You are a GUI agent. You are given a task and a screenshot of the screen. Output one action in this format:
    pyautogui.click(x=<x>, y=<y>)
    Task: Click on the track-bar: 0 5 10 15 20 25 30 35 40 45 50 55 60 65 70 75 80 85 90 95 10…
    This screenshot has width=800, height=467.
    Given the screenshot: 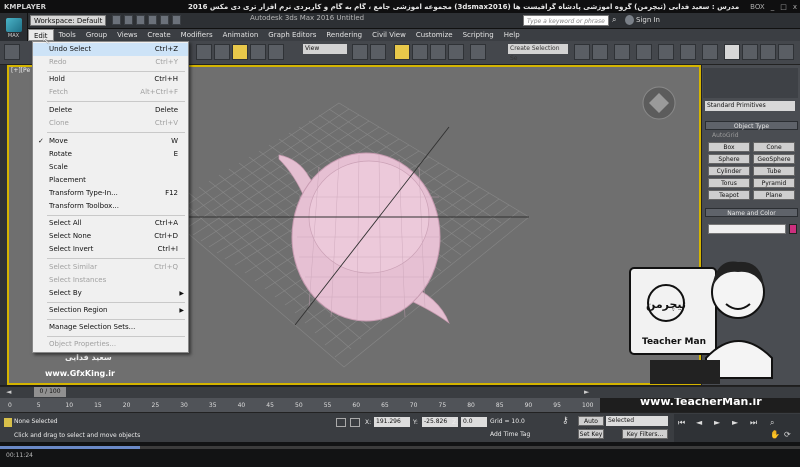 What is the action you would take?
    pyautogui.click(x=300, y=405)
    